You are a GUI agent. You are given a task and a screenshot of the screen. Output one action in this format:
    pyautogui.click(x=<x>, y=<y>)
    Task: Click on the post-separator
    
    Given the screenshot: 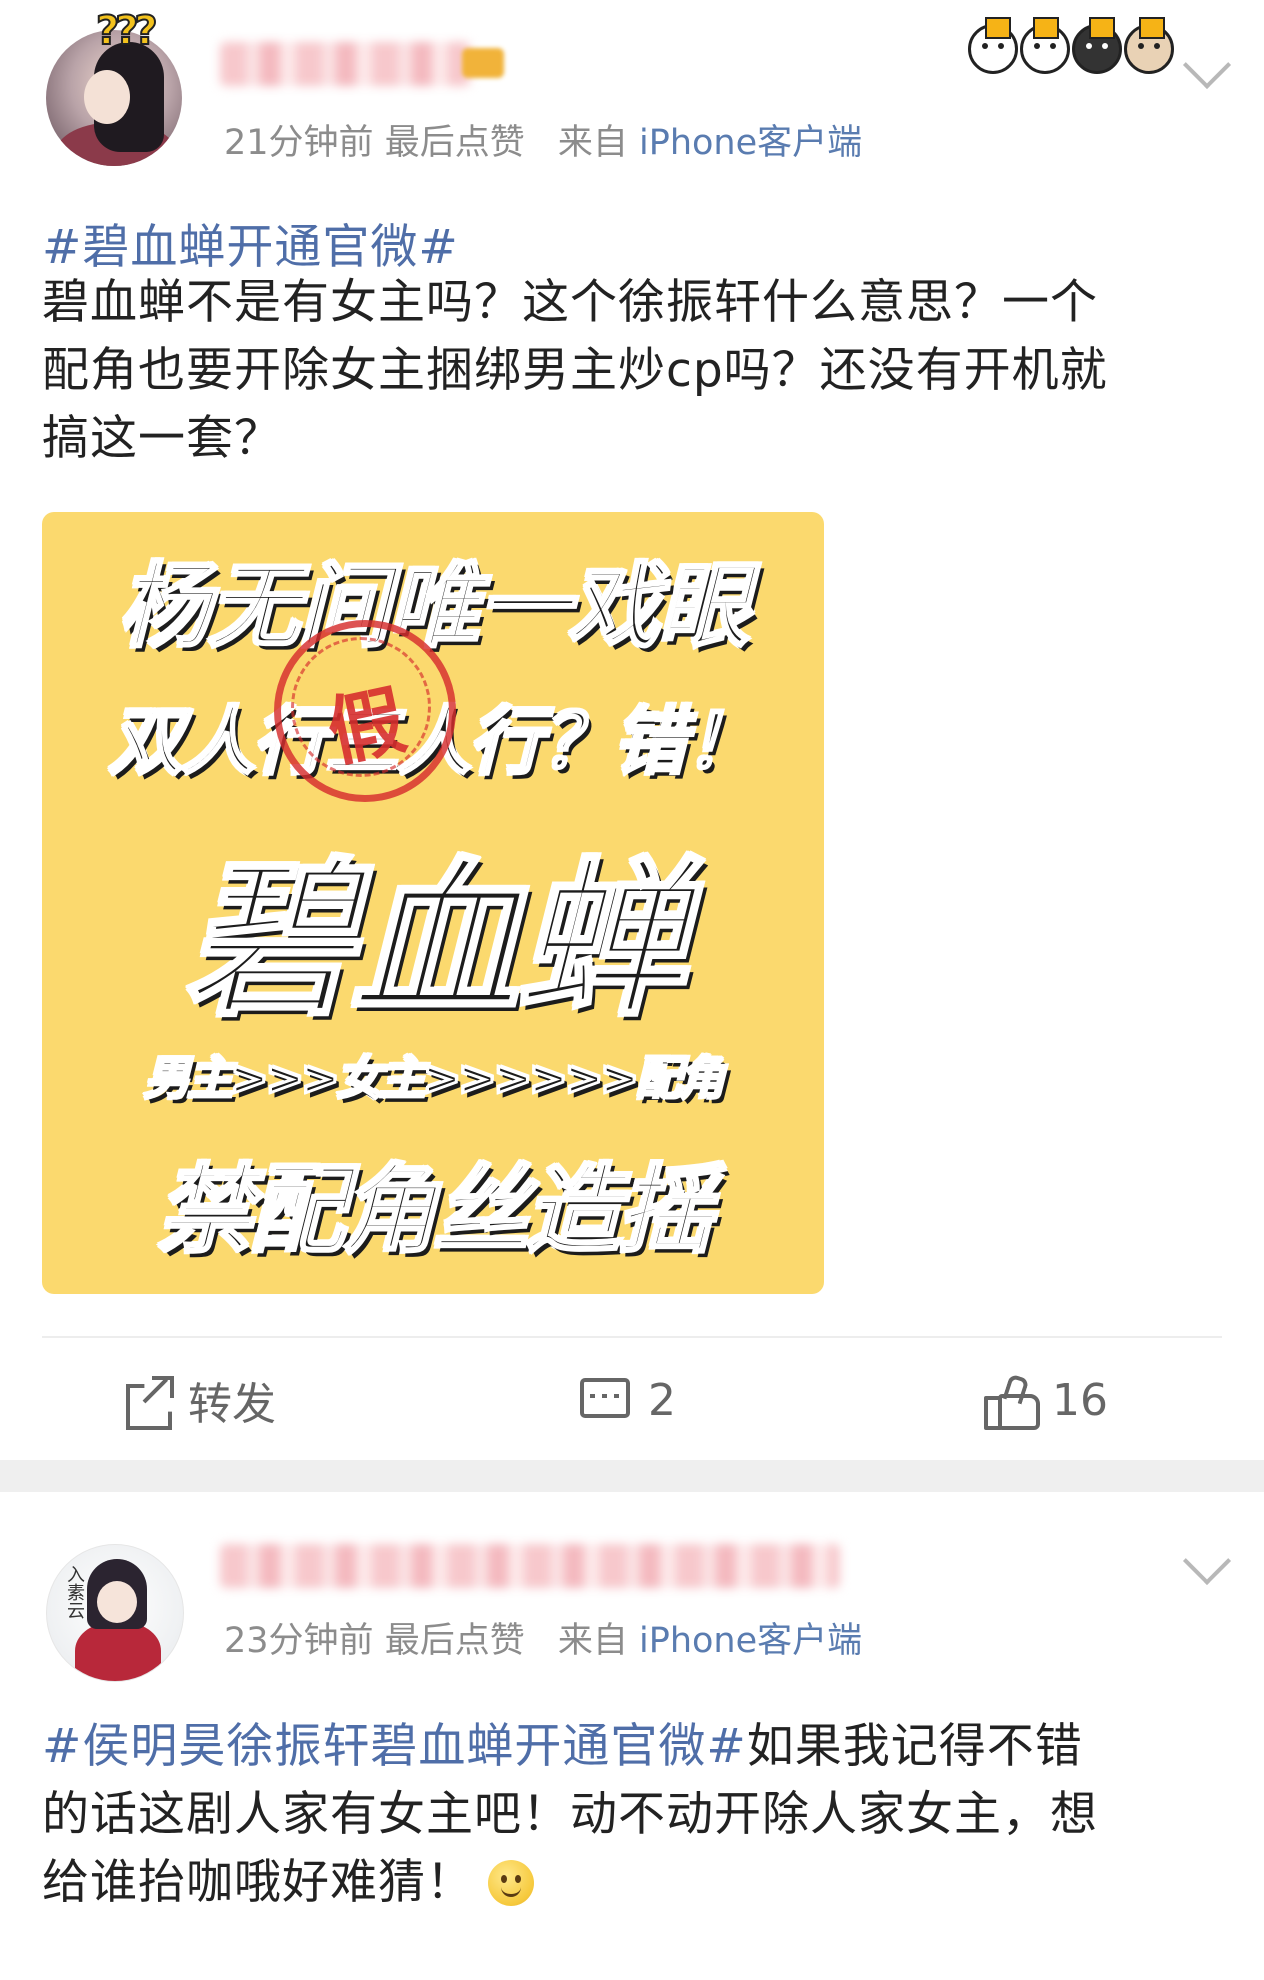 What is the action you would take?
    pyautogui.click(x=632, y=1476)
    